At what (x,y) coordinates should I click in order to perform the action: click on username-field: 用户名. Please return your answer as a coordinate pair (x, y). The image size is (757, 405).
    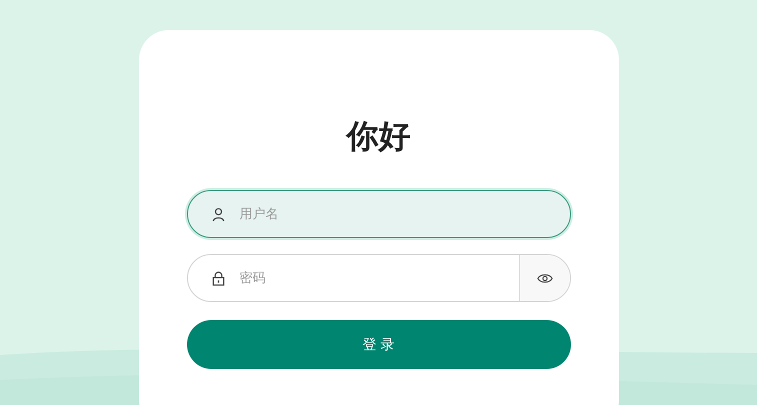
    Looking at the image, I should click on (378, 214).